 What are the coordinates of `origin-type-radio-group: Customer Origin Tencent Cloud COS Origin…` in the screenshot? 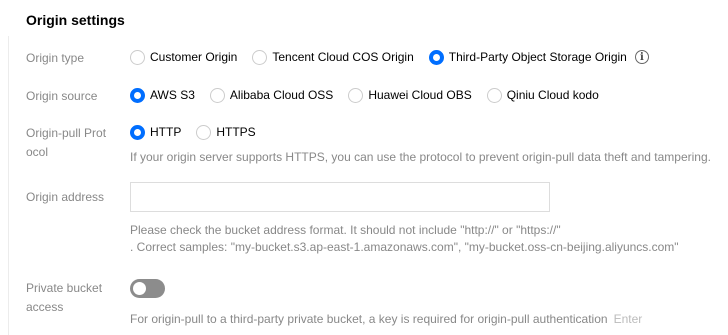 It's located at (389, 57).